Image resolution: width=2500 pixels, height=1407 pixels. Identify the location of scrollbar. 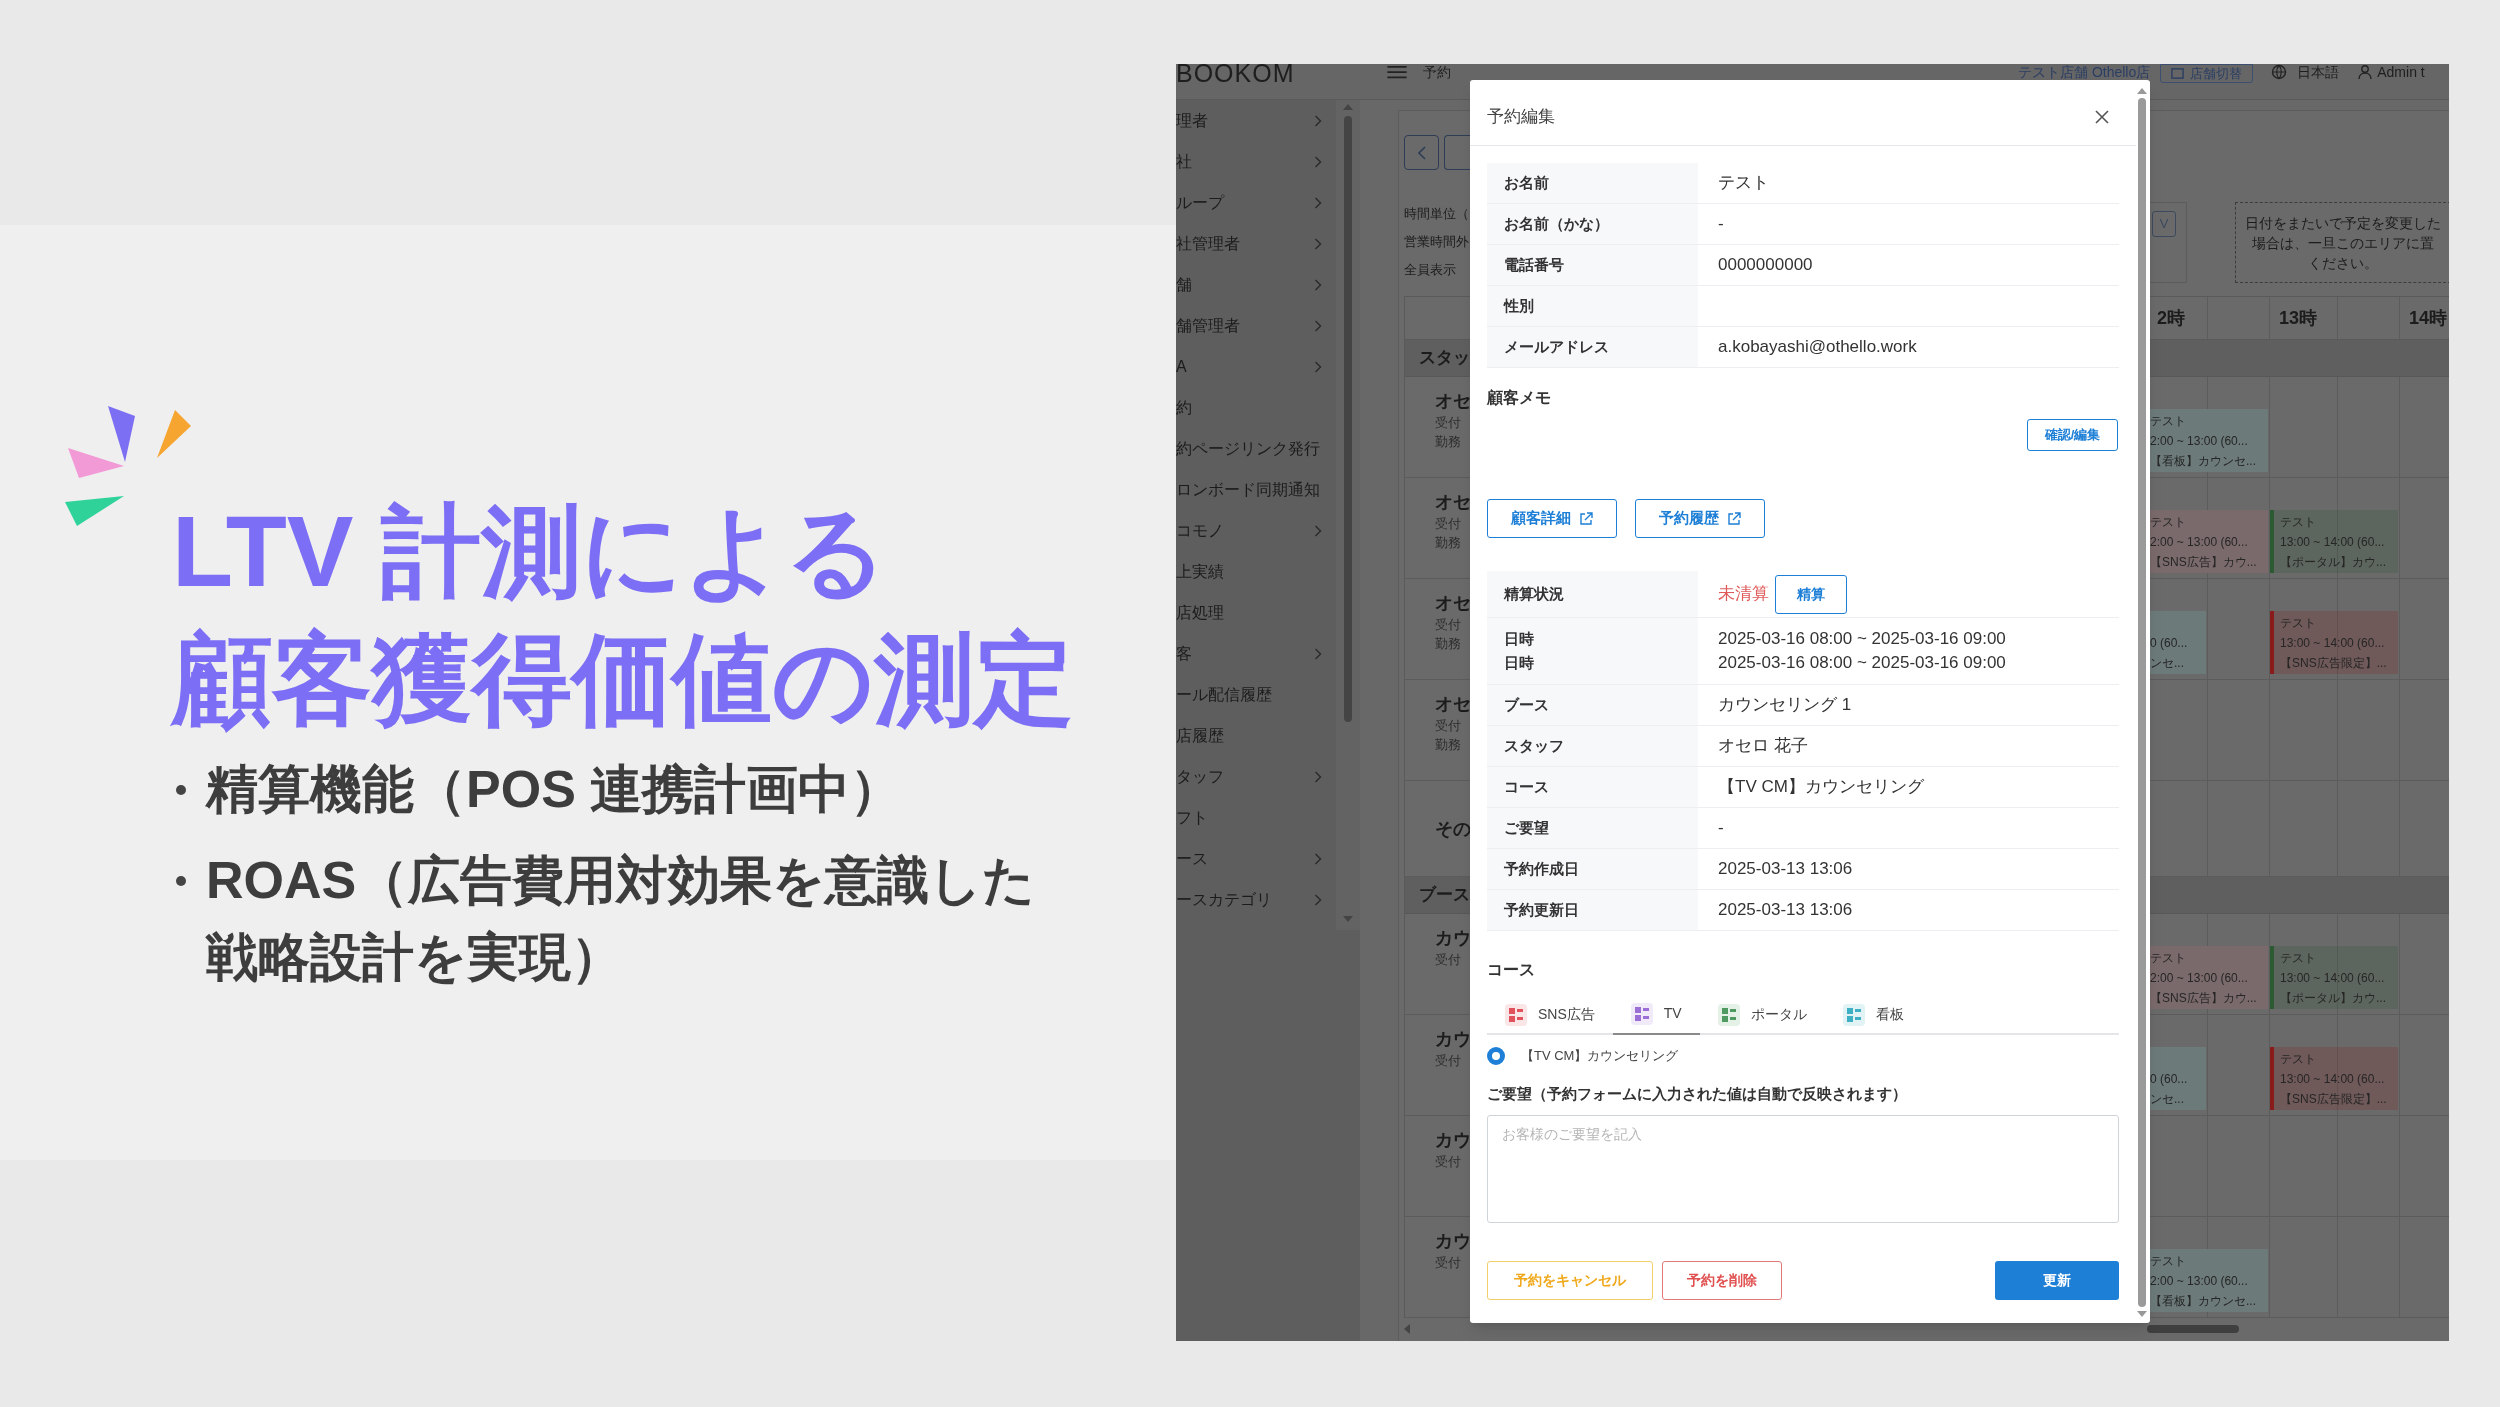
(1348, 515).